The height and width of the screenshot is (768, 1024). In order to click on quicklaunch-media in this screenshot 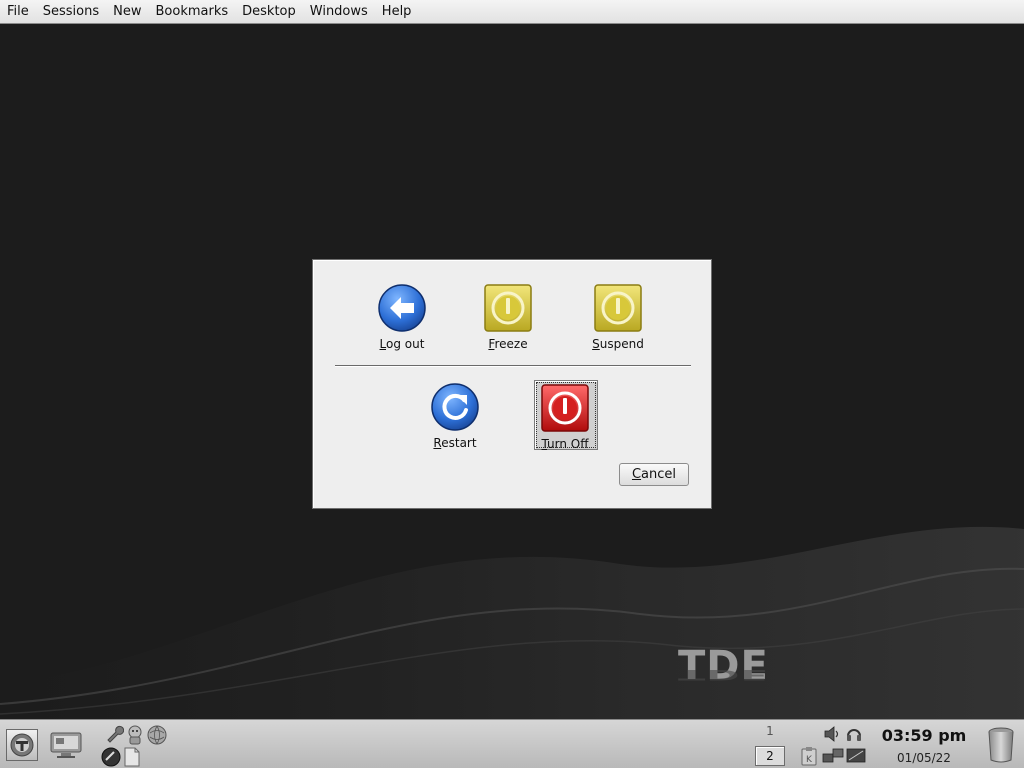, I will do `click(111, 757)`.